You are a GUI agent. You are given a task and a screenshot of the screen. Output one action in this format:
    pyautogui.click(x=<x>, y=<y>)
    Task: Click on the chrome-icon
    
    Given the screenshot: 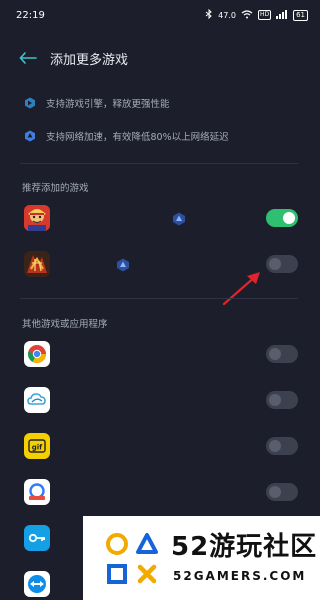 What is the action you would take?
    pyautogui.click(x=37, y=354)
    